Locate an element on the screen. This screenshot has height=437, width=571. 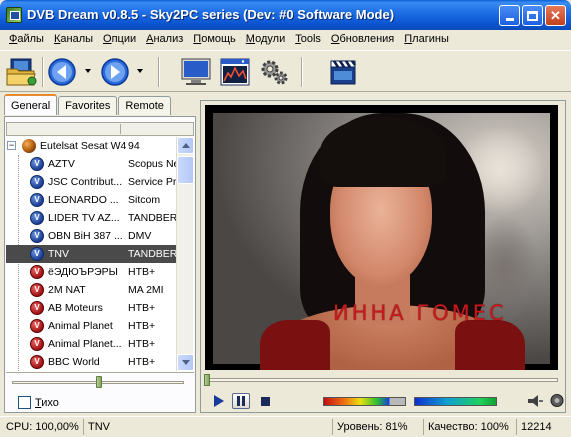
channel-name: AZTV is located at coordinates (61, 164).